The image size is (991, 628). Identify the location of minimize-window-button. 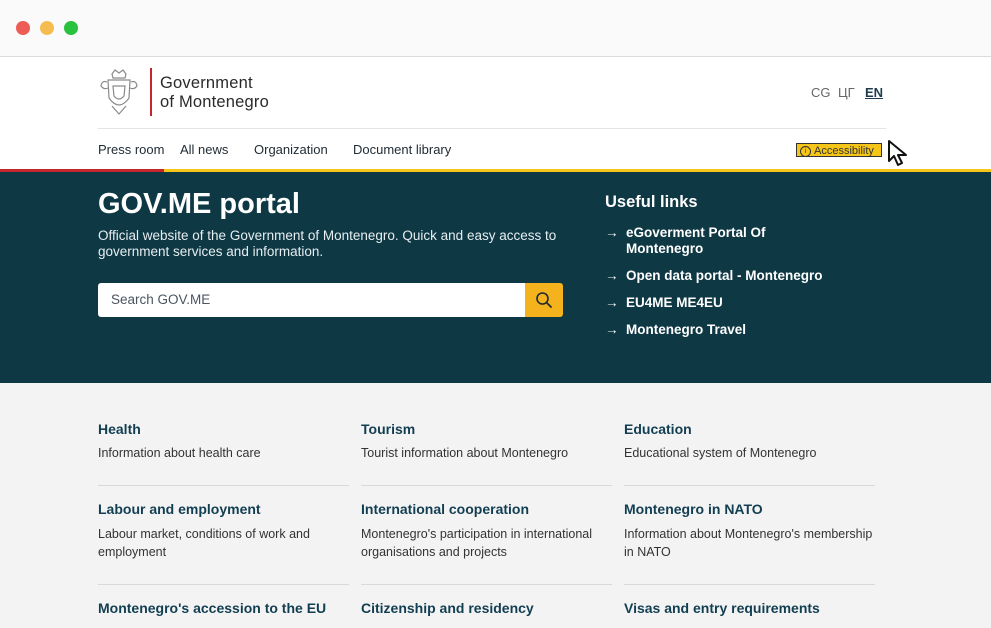
(47, 28).